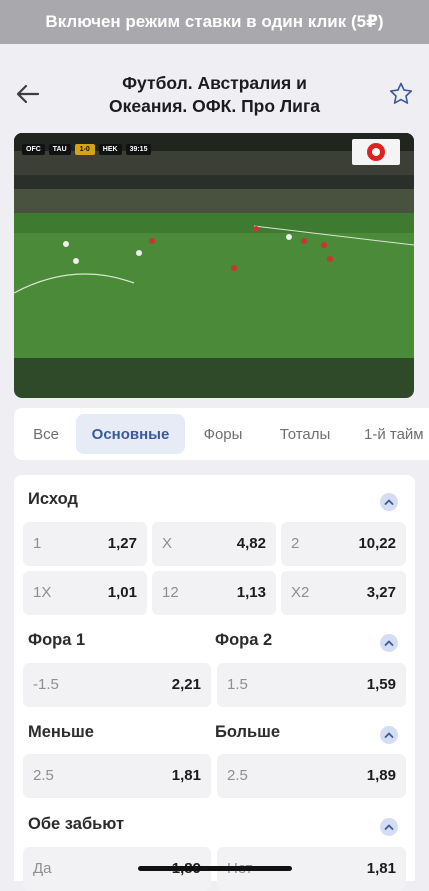 The image size is (429, 891). I want to click on odds-cell-1: 1 1,27, so click(85, 544).